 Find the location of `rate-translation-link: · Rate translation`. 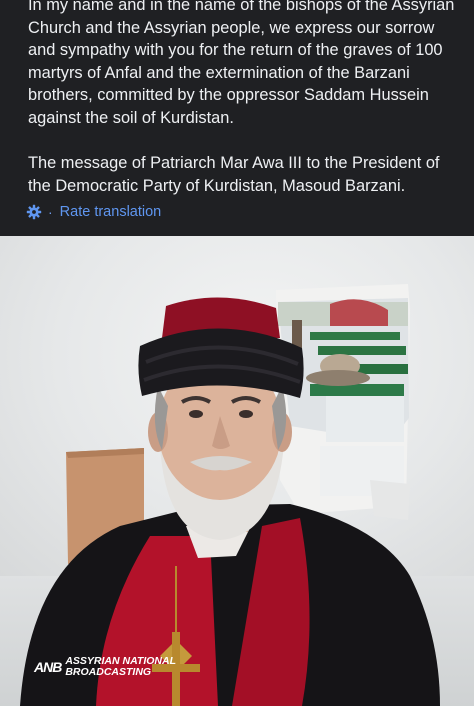

rate-translation-link: · Rate translation is located at coordinates (93, 212).